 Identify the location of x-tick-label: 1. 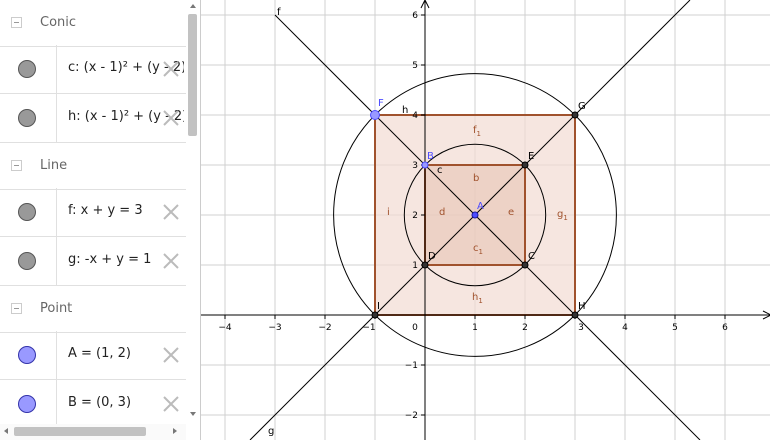
(475, 328).